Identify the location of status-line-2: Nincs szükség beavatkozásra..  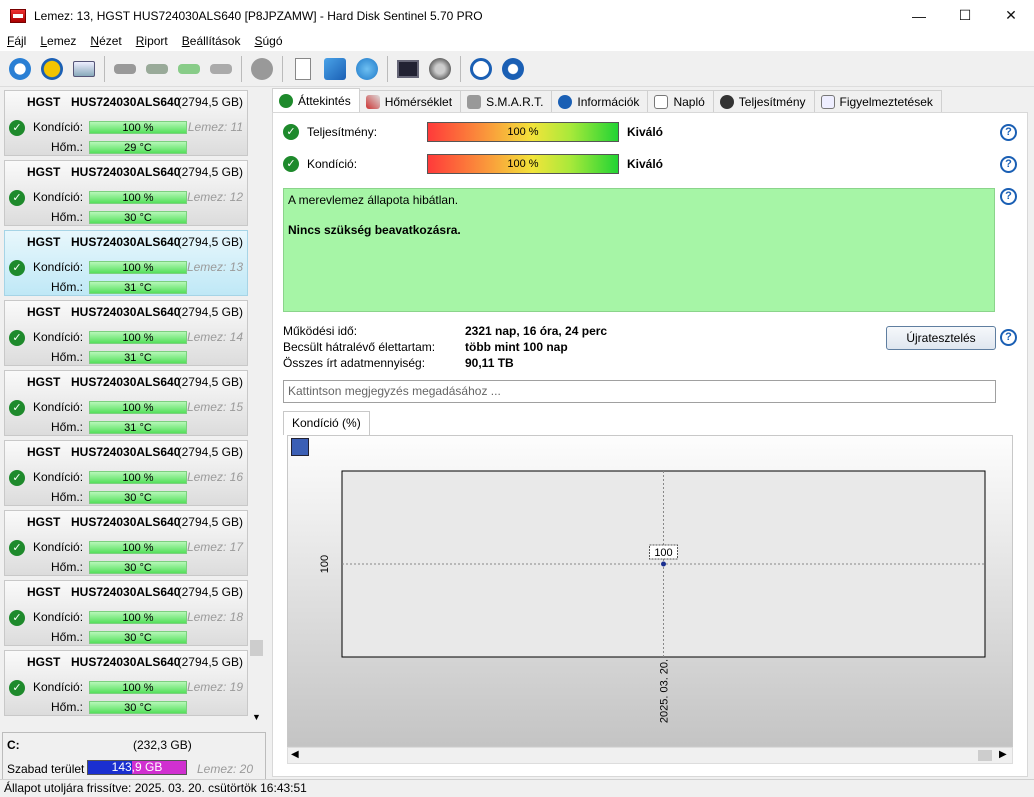
(374, 230).